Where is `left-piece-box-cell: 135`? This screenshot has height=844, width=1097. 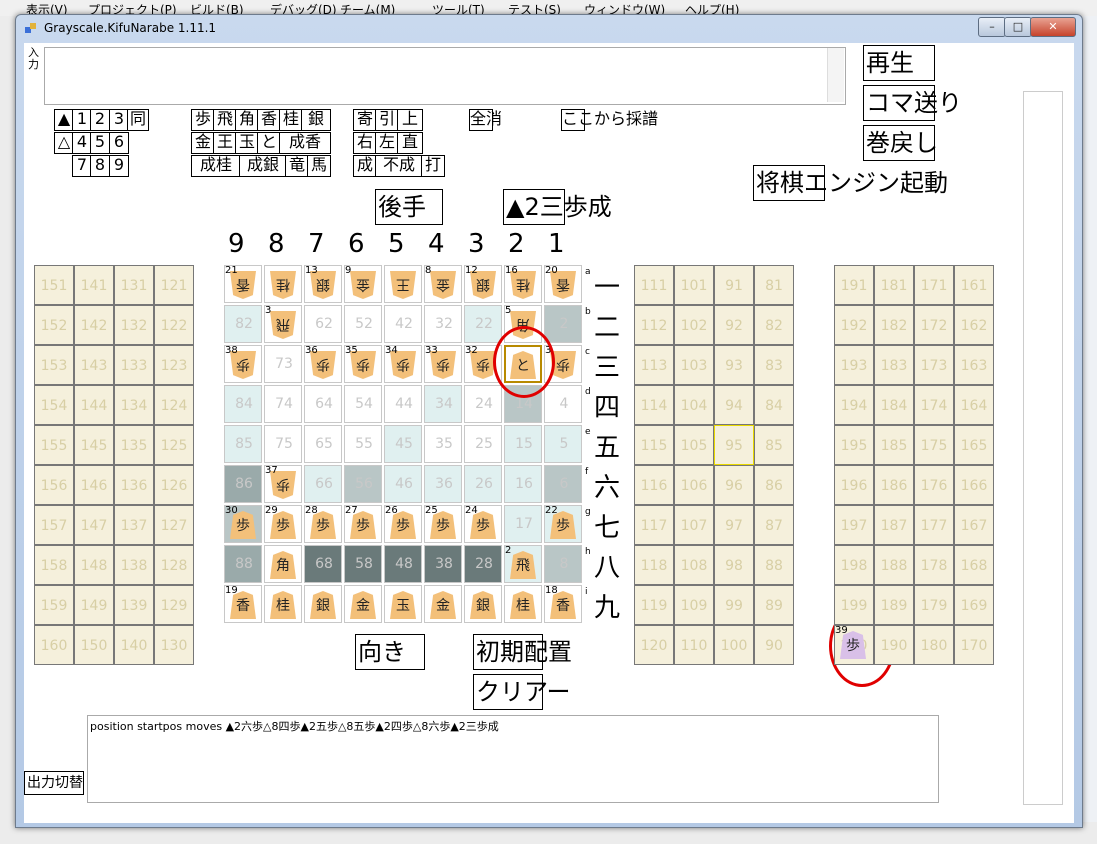 left-piece-box-cell: 135 is located at coordinates (134, 445).